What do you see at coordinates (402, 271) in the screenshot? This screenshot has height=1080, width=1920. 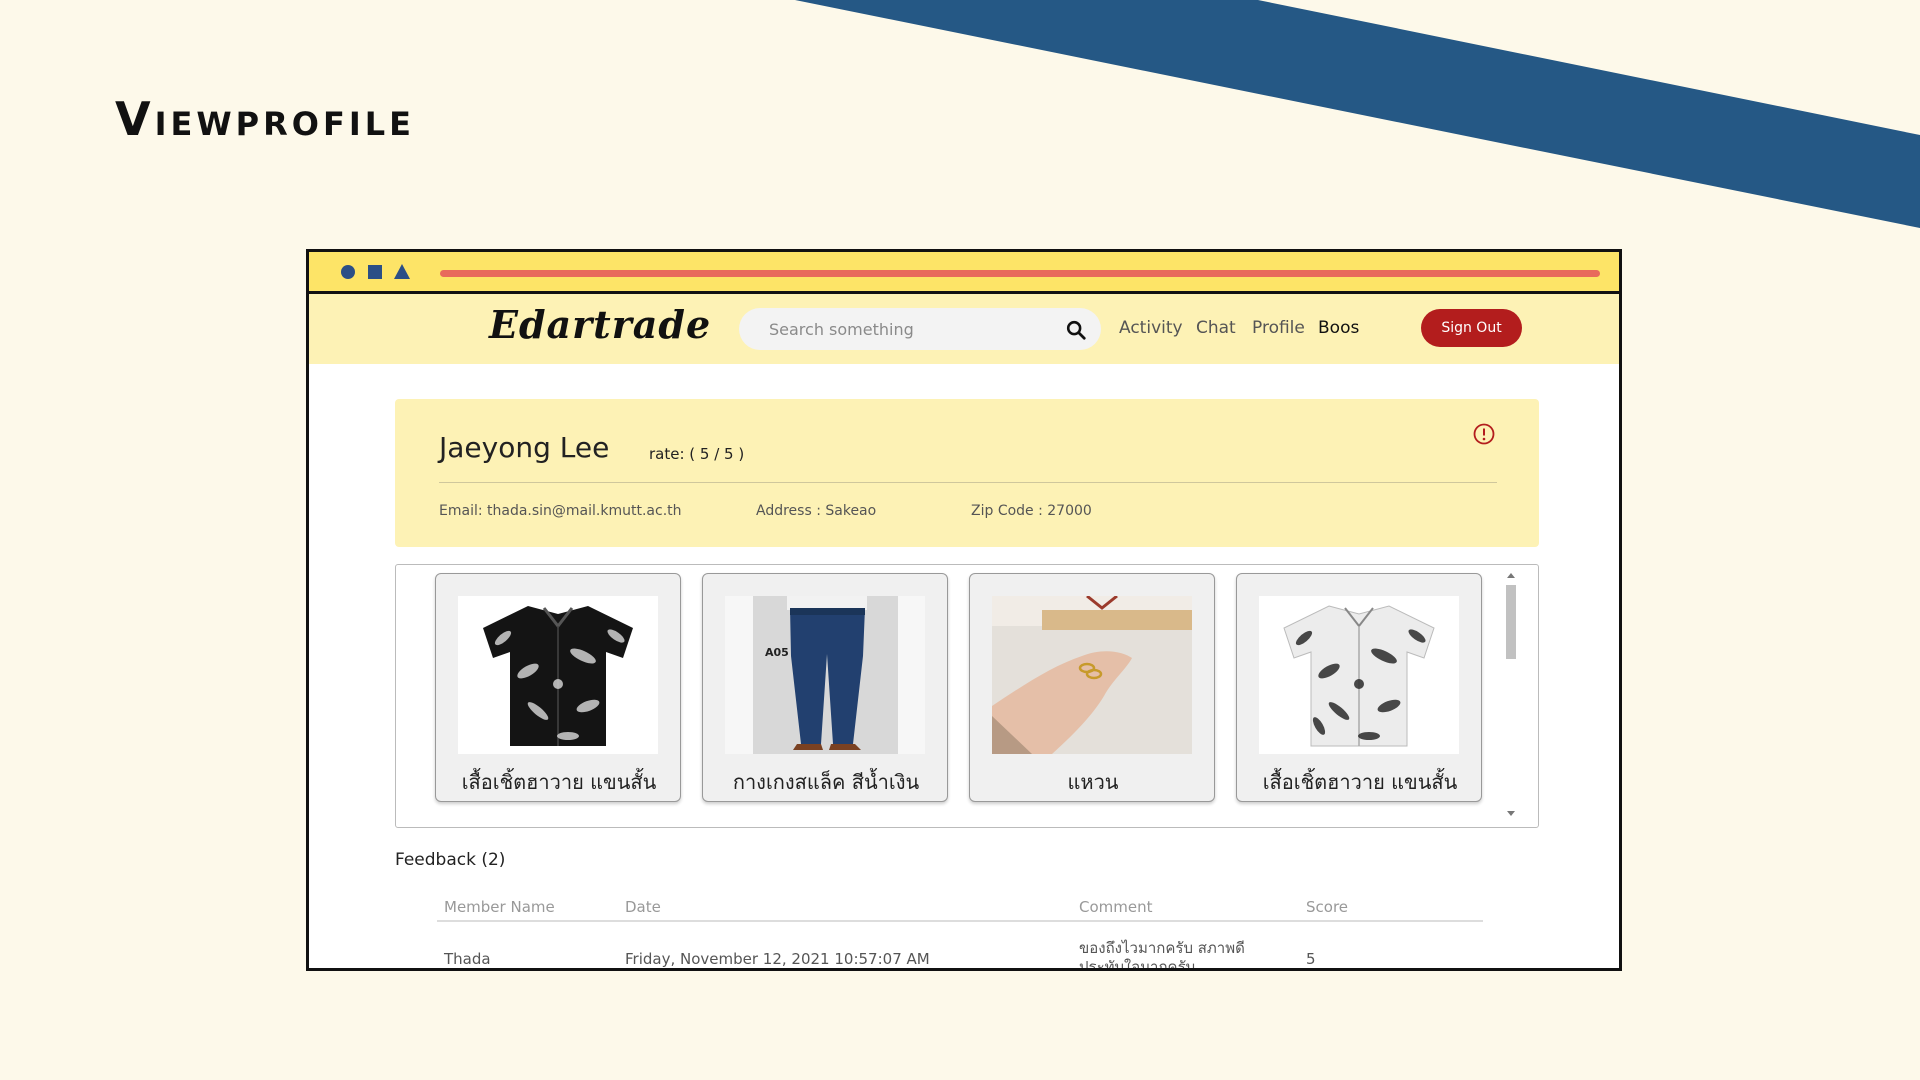 I see `triangle-icon` at bounding box center [402, 271].